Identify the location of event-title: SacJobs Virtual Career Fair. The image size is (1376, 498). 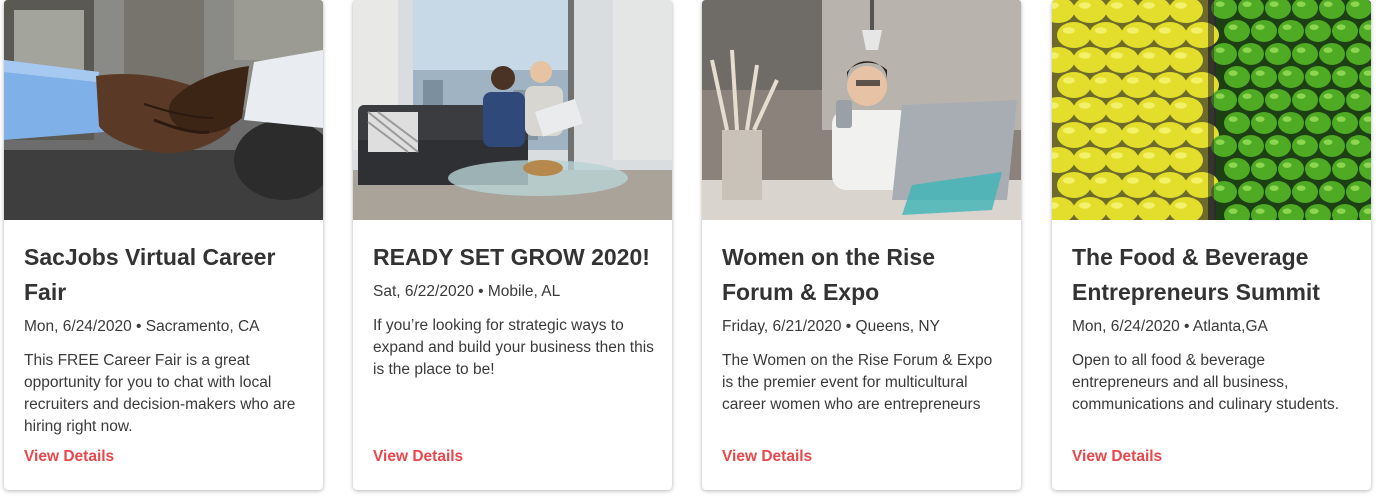
(164, 275).